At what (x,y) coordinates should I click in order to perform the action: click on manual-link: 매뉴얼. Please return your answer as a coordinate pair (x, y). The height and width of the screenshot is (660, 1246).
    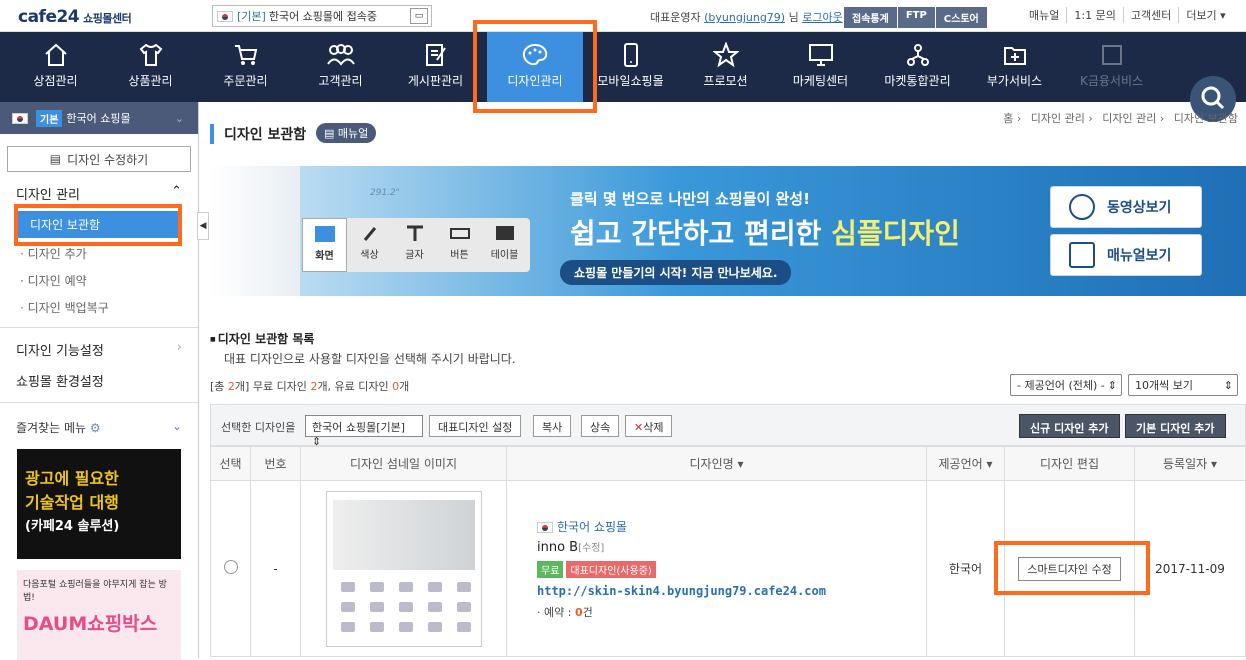
    Looking at the image, I should click on (1044, 15).